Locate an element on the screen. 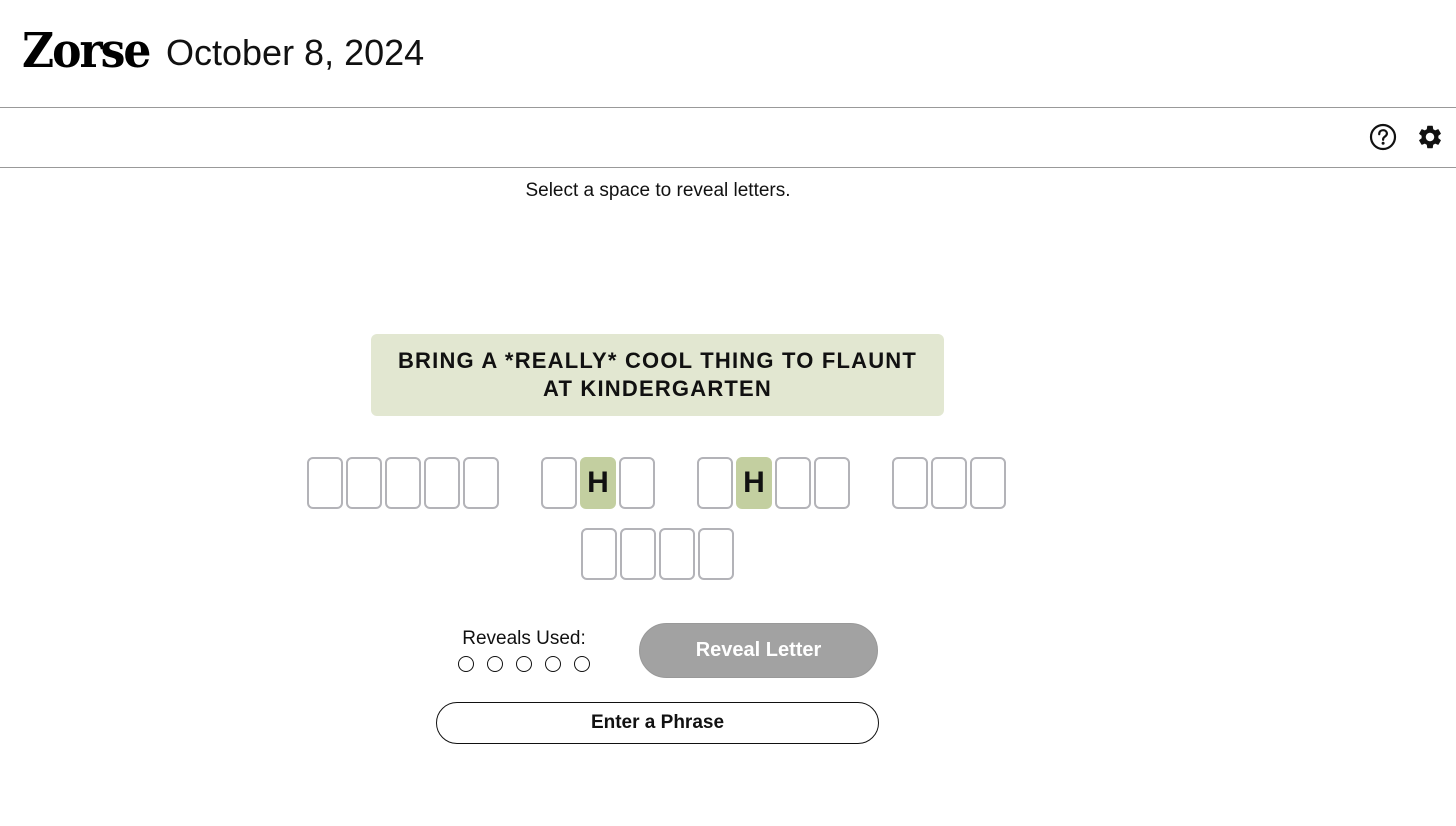 This screenshot has height=826, width=1456. tile-row-1: H H is located at coordinates (656, 483).